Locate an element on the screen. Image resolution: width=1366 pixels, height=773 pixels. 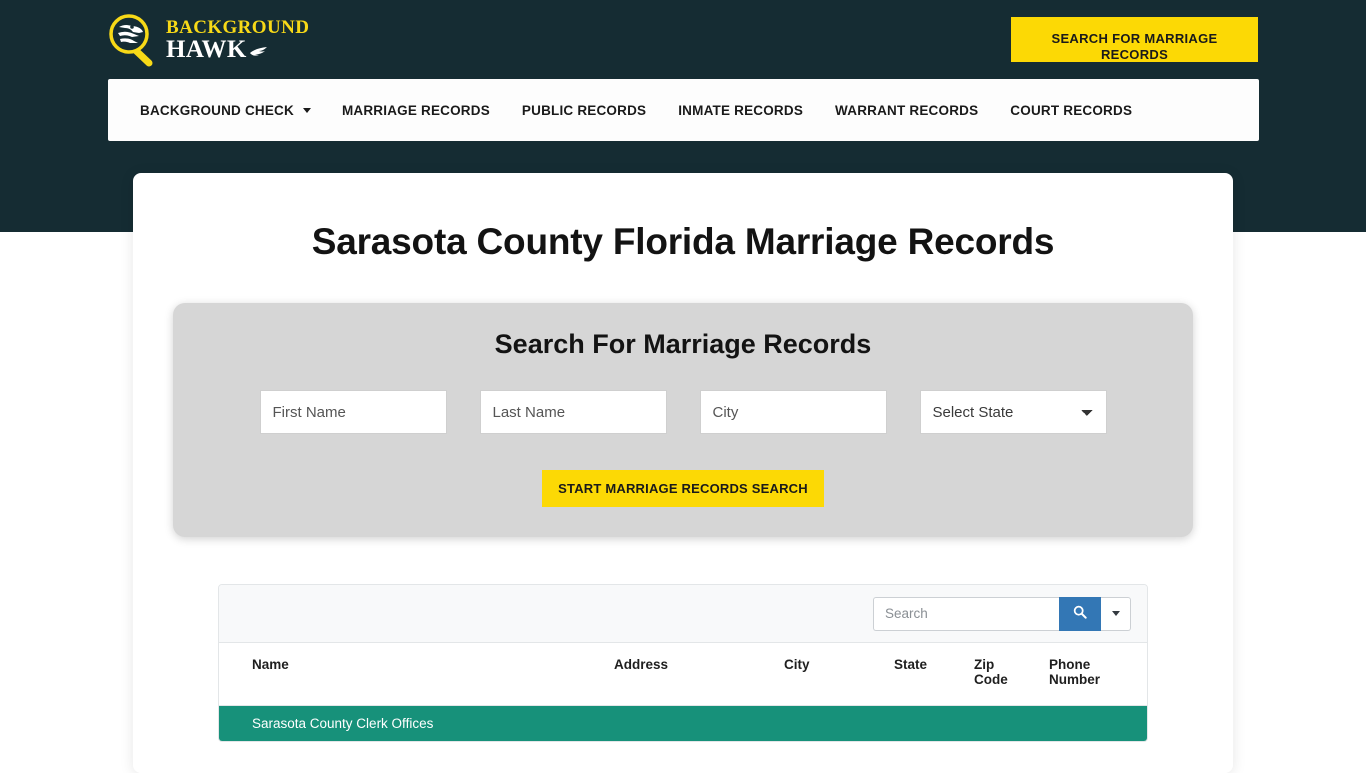
column-header-phone-number: Phone Number is located at coordinates (1093, 674).